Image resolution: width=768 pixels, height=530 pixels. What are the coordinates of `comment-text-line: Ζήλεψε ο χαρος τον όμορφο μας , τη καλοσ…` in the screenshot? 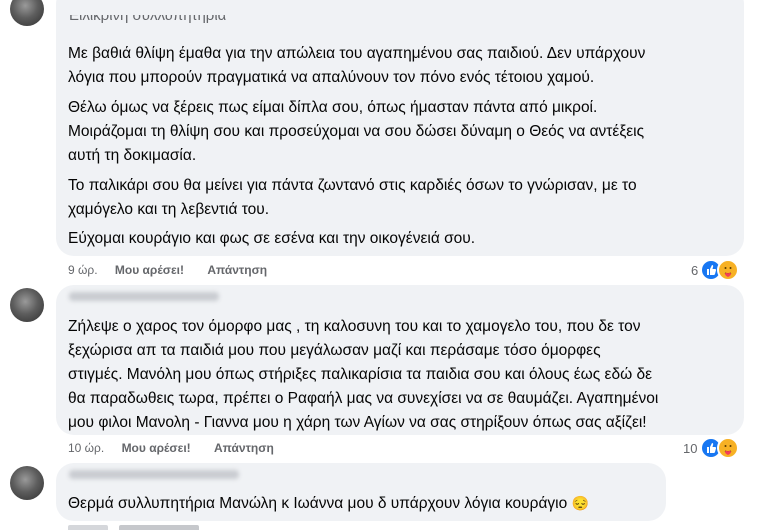 It's located at (354, 326).